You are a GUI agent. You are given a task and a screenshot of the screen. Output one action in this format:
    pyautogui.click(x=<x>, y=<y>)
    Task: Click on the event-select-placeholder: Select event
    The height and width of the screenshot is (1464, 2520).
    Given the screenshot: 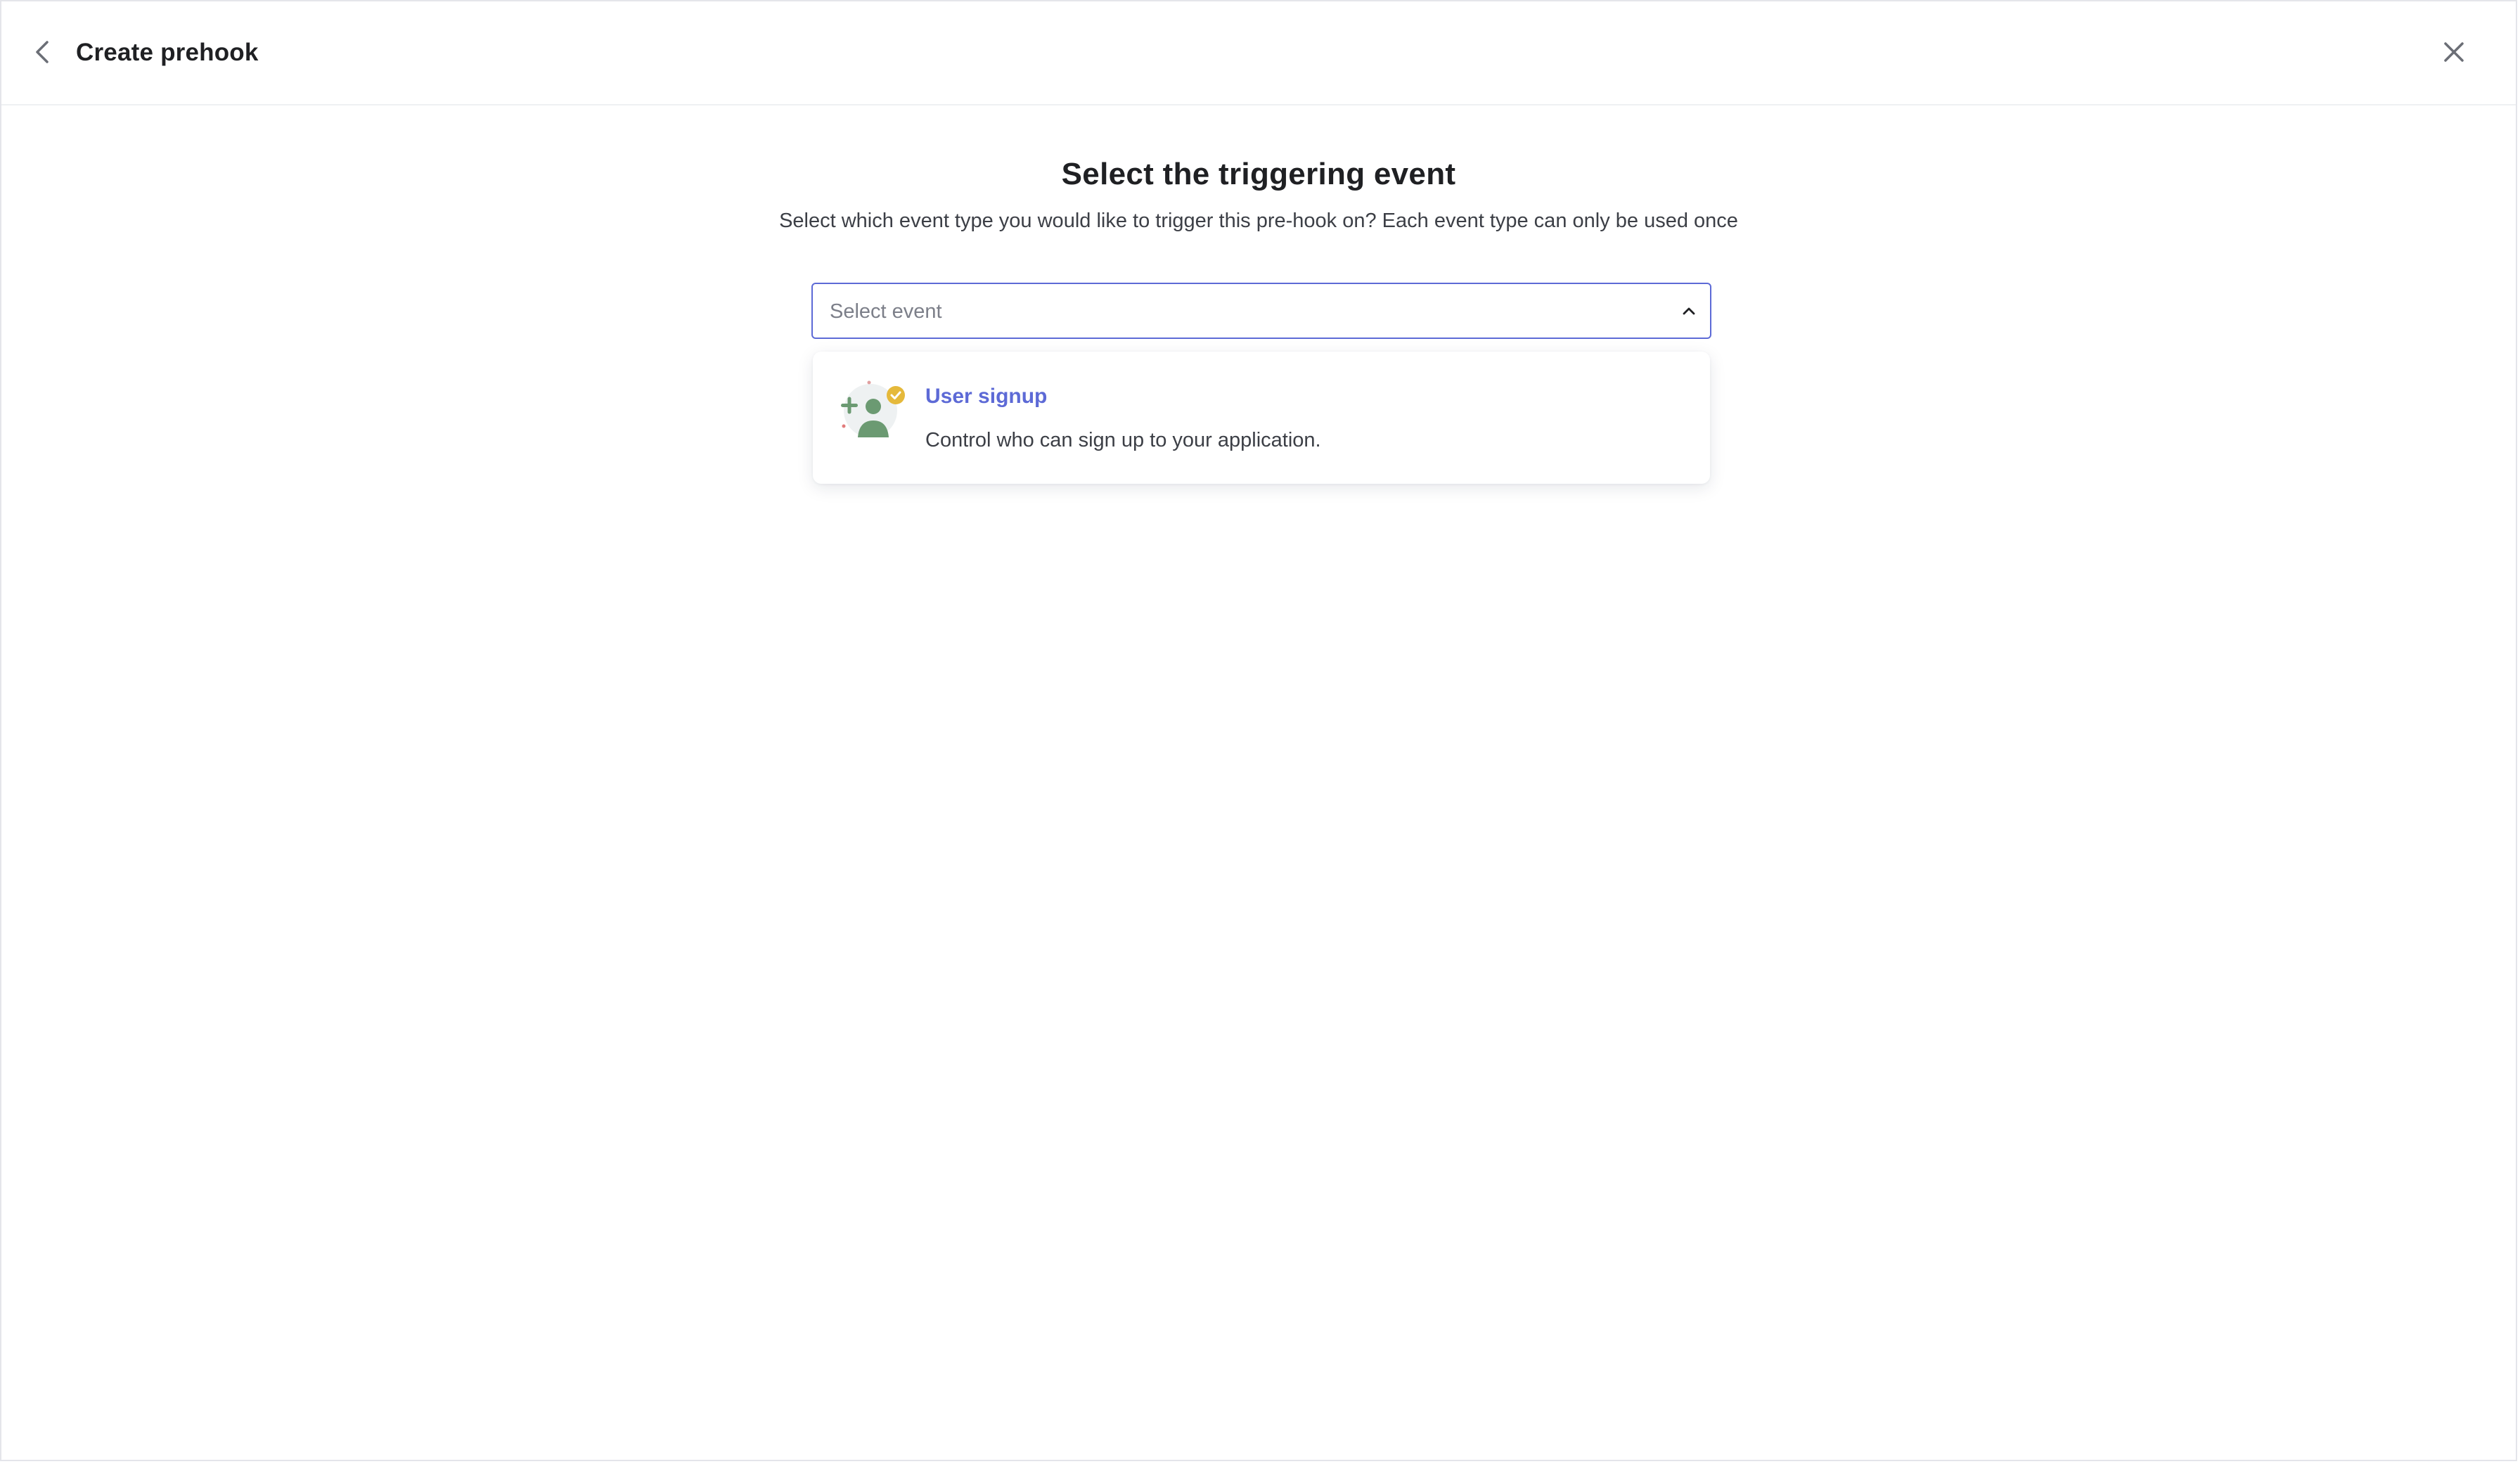 What is the action you would take?
    pyautogui.click(x=886, y=311)
    